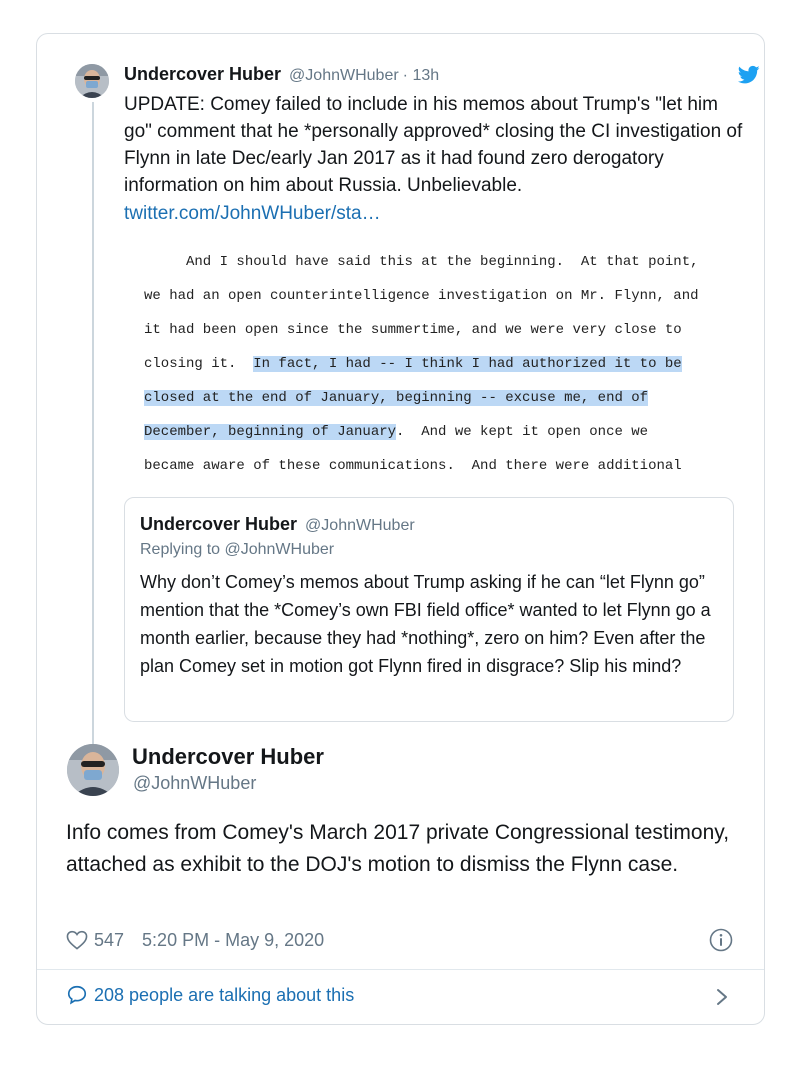  What do you see at coordinates (400, 969) in the screenshot?
I see `divider` at bounding box center [400, 969].